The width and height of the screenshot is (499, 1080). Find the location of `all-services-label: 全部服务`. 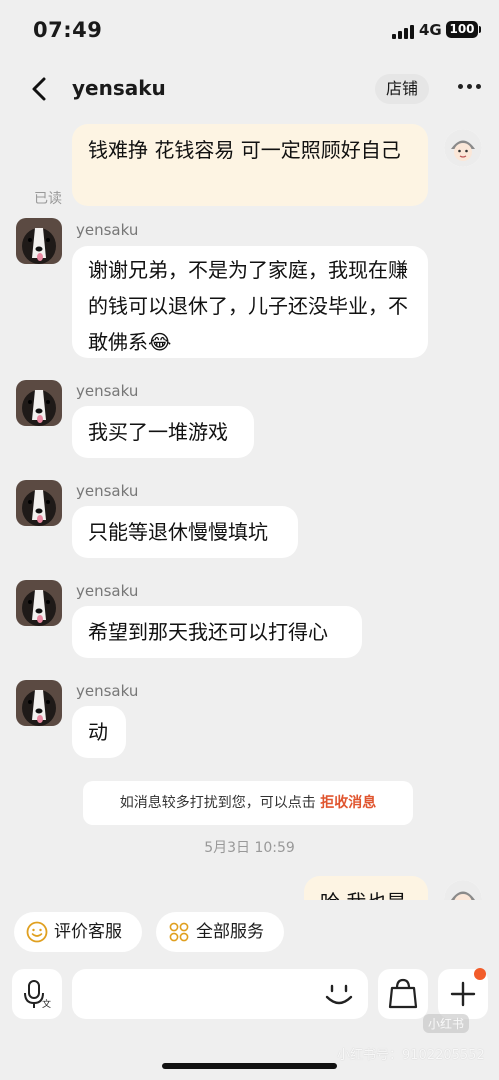

all-services-label: 全部服务 is located at coordinates (230, 932).